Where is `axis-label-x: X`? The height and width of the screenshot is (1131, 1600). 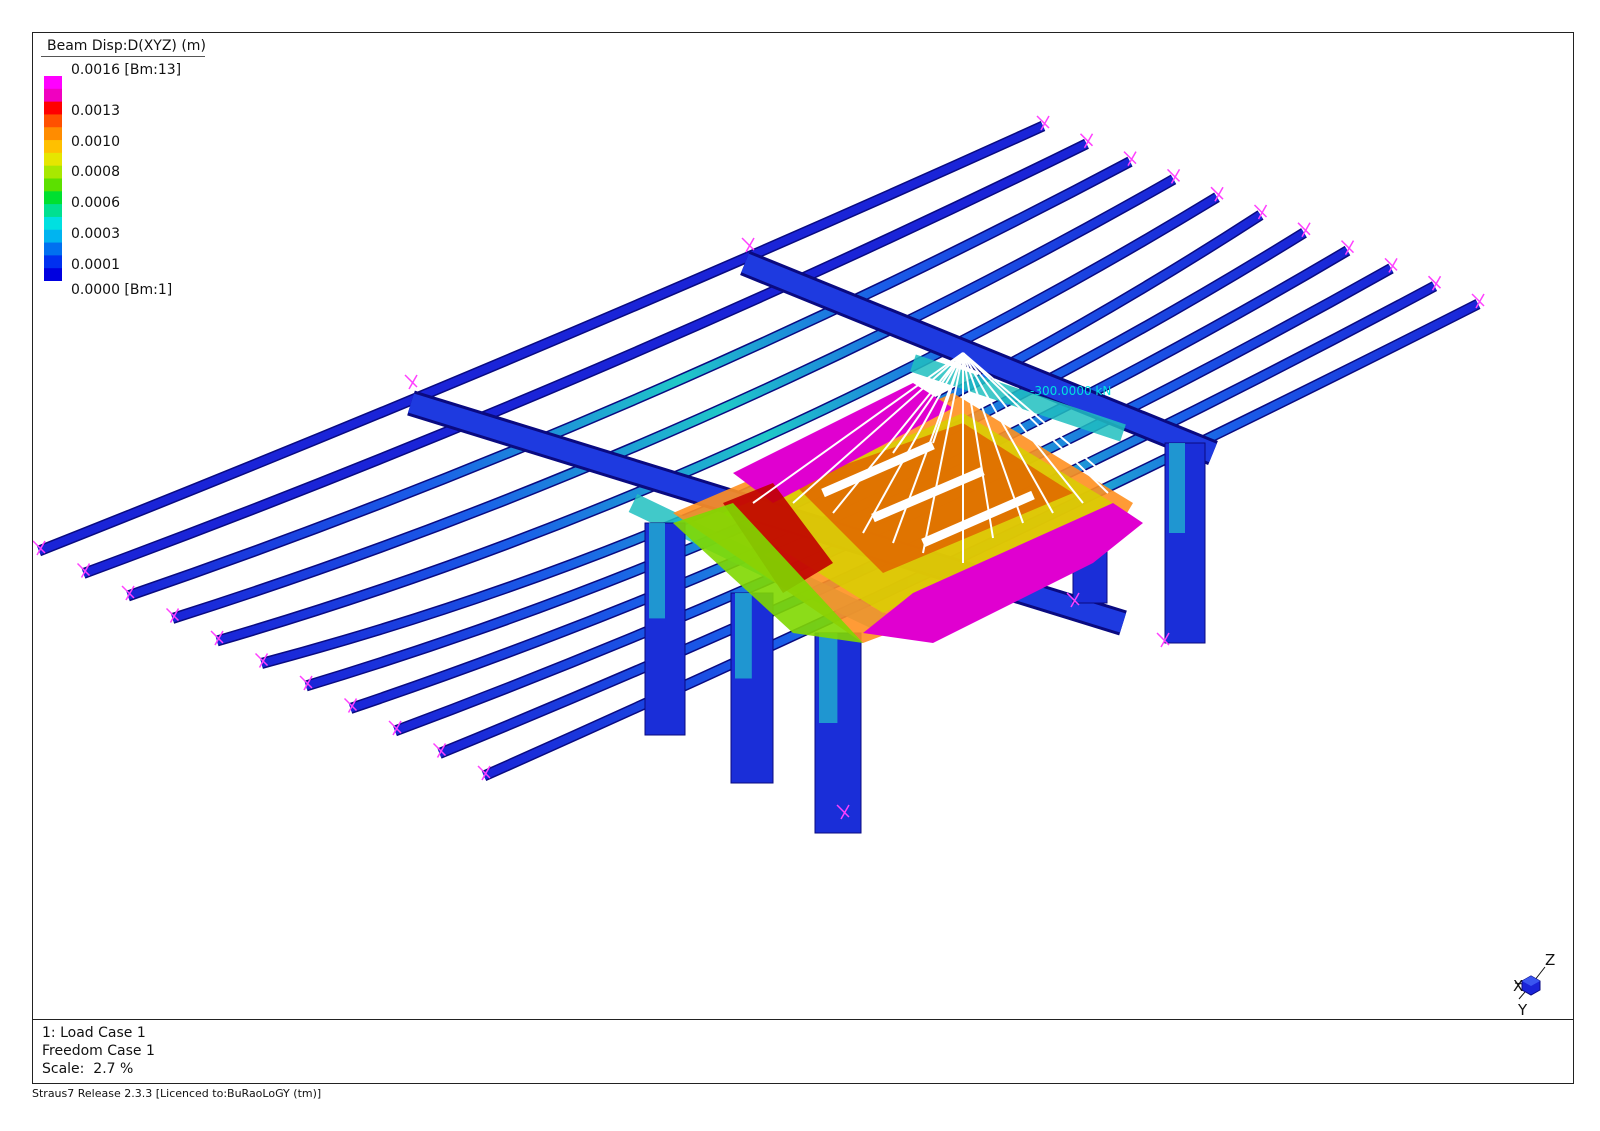 axis-label-x: X is located at coordinates (1518, 986).